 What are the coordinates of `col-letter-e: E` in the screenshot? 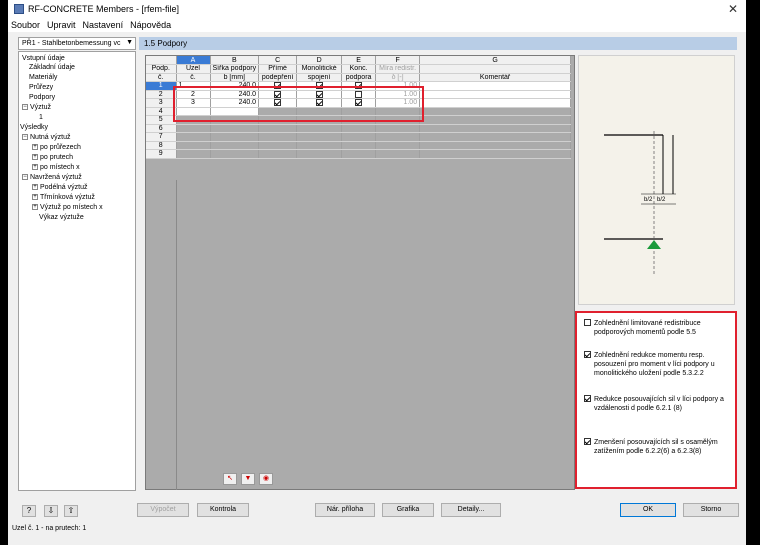 It's located at (359, 60).